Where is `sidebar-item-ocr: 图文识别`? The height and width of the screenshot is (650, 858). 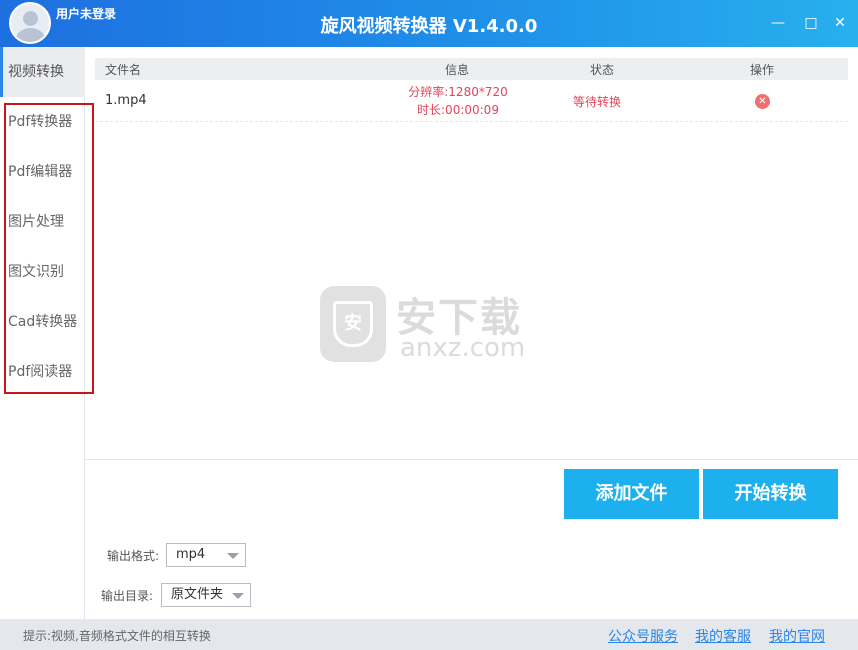
sidebar-item-ocr: 图文识别 is located at coordinates (42, 272).